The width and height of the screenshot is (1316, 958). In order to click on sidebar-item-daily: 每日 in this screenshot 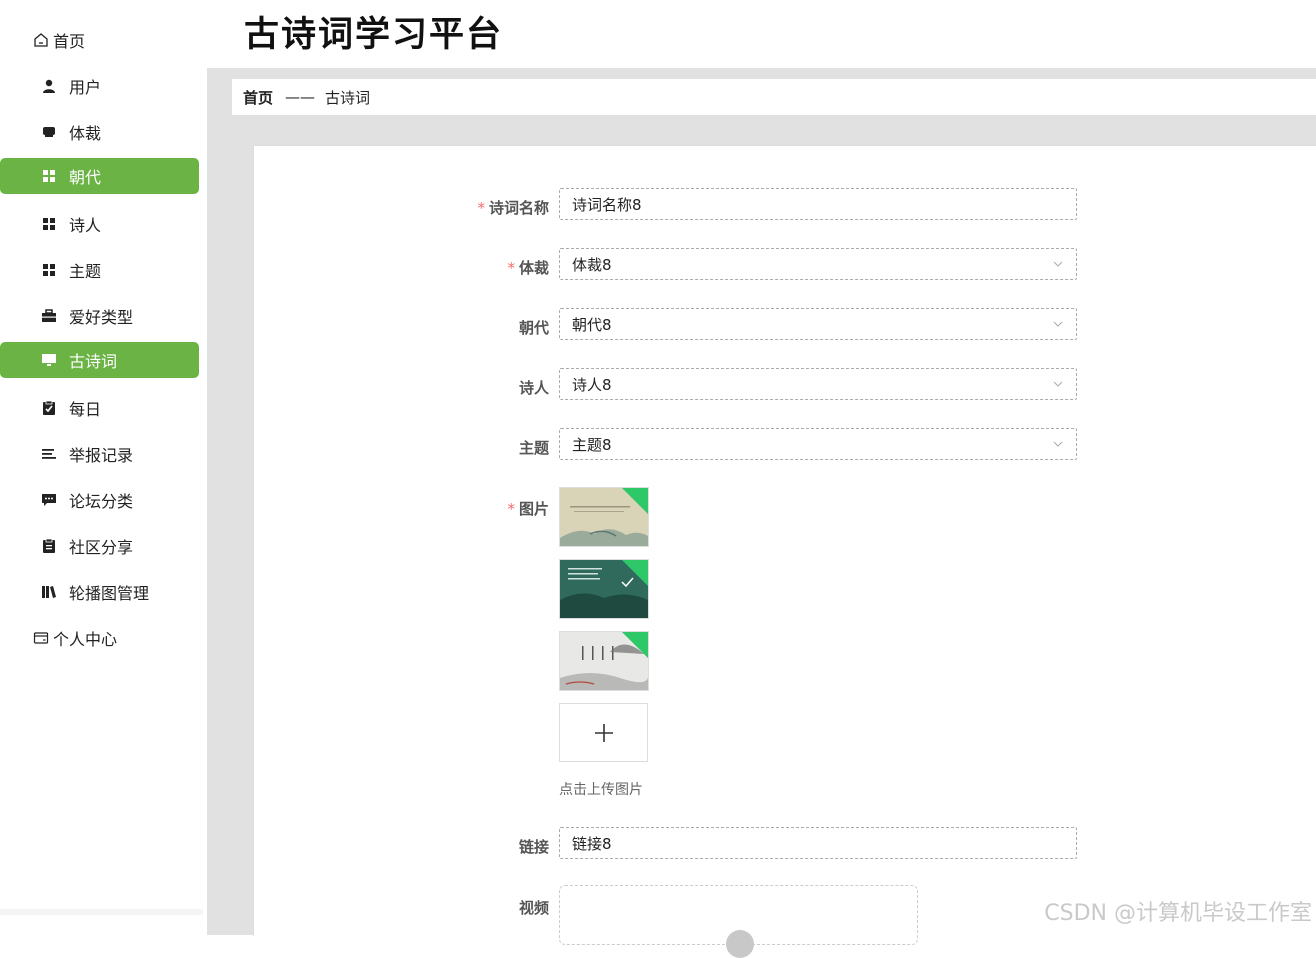, I will do `click(99, 408)`.